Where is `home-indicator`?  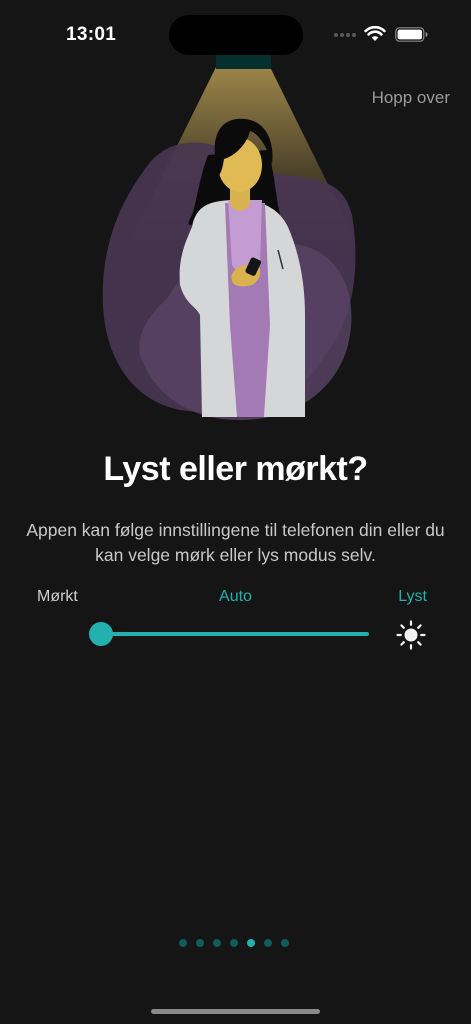 home-indicator is located at coordinates (235, 1011).